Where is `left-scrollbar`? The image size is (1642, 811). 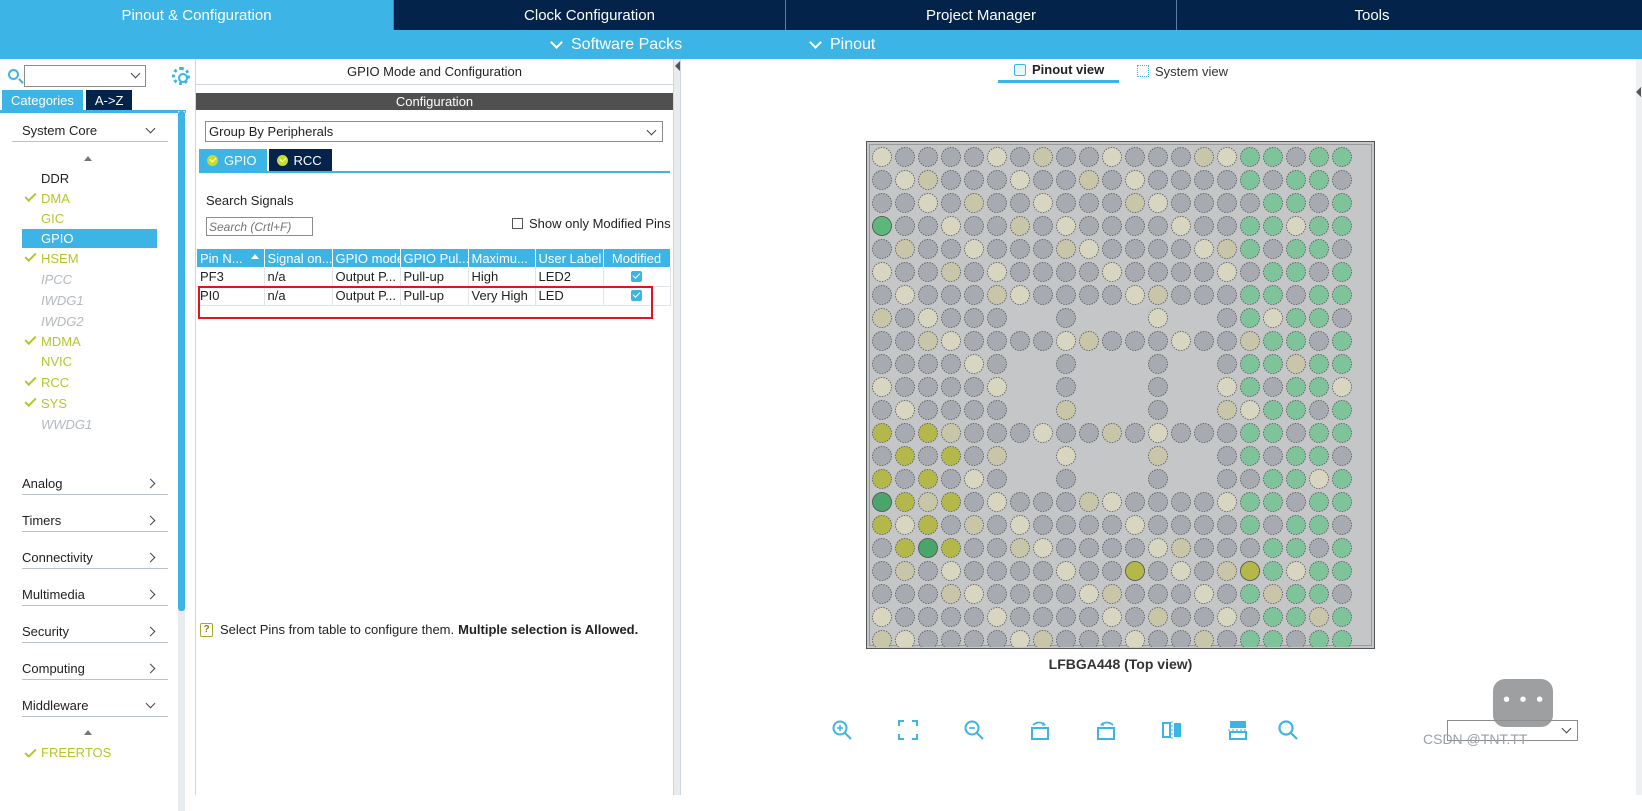
left-scrollbar is located at coordinates (181, 461).